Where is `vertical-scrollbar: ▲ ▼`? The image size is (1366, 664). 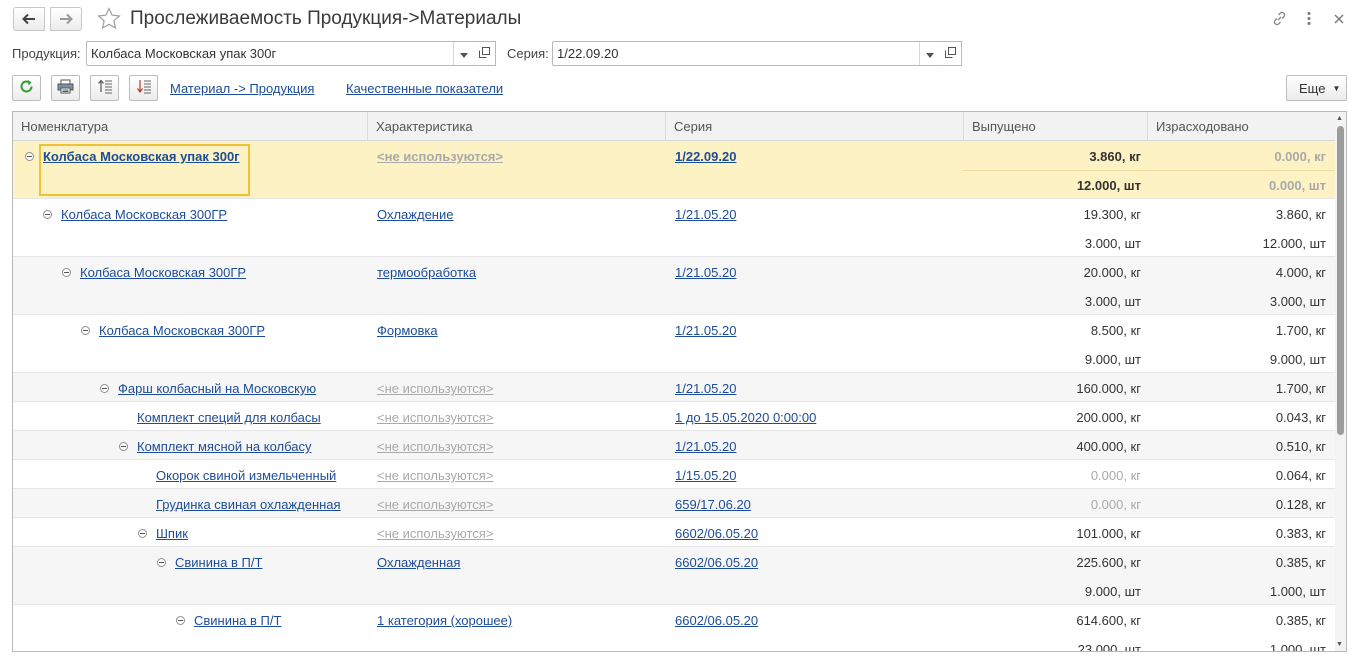 vertical-scrollbar: ▲ ▼ is located at coordinates (1340, 381).